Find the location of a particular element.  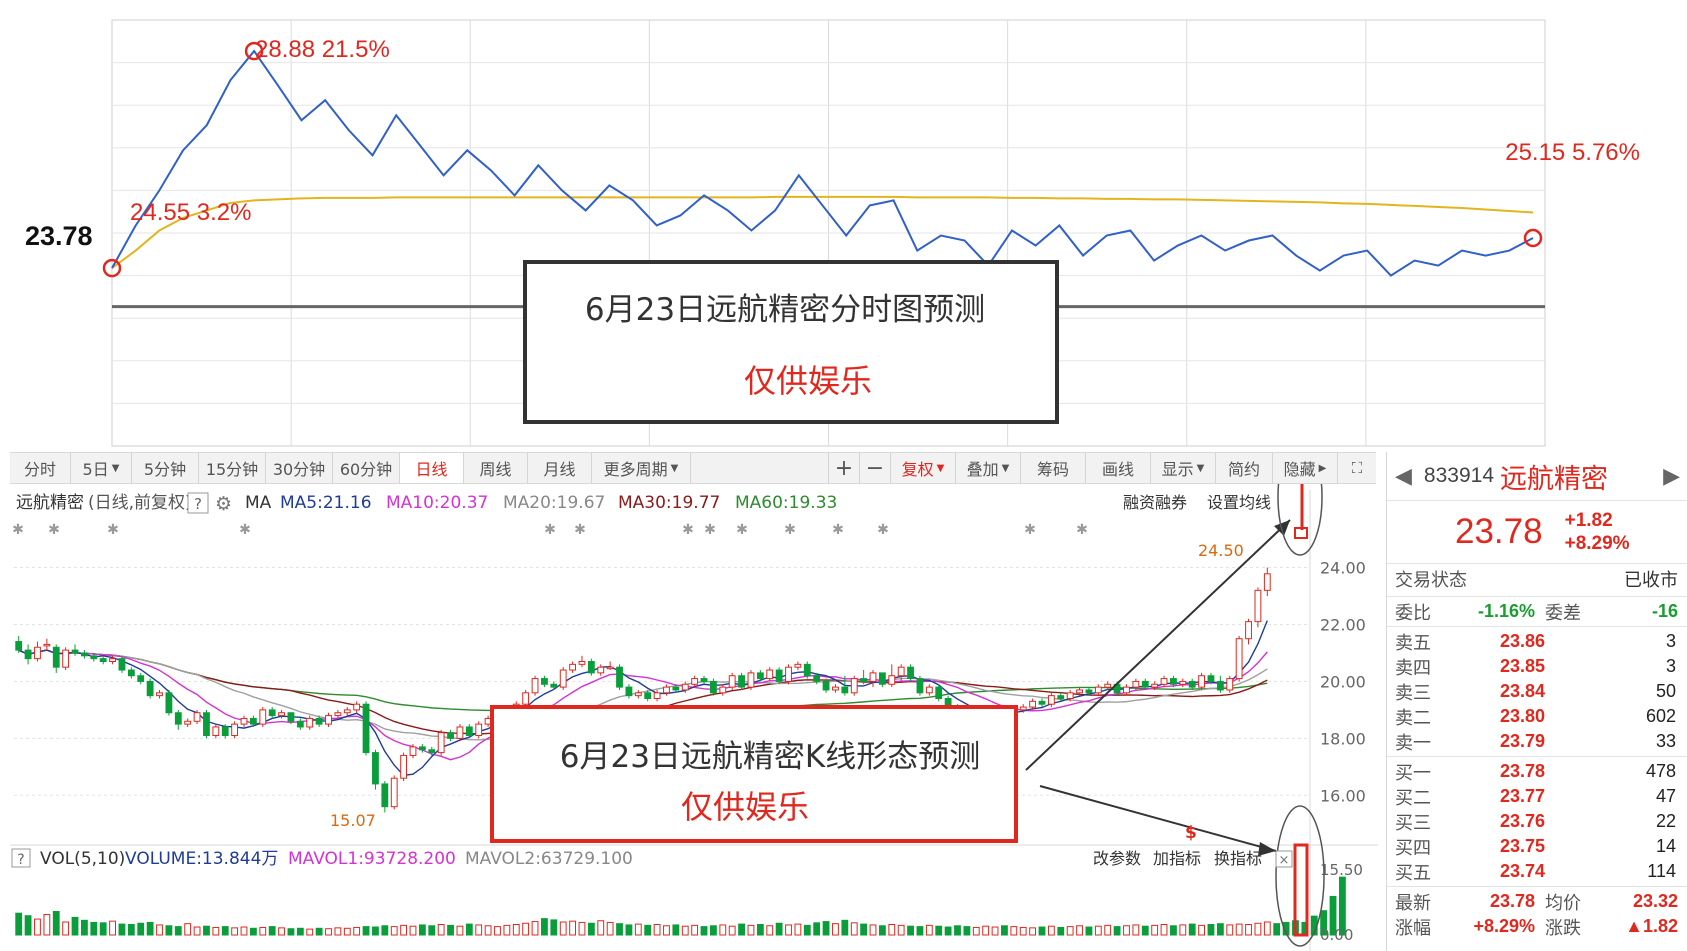

ma10-legend: MA10:20.37 is located at coordinates (437, 503).